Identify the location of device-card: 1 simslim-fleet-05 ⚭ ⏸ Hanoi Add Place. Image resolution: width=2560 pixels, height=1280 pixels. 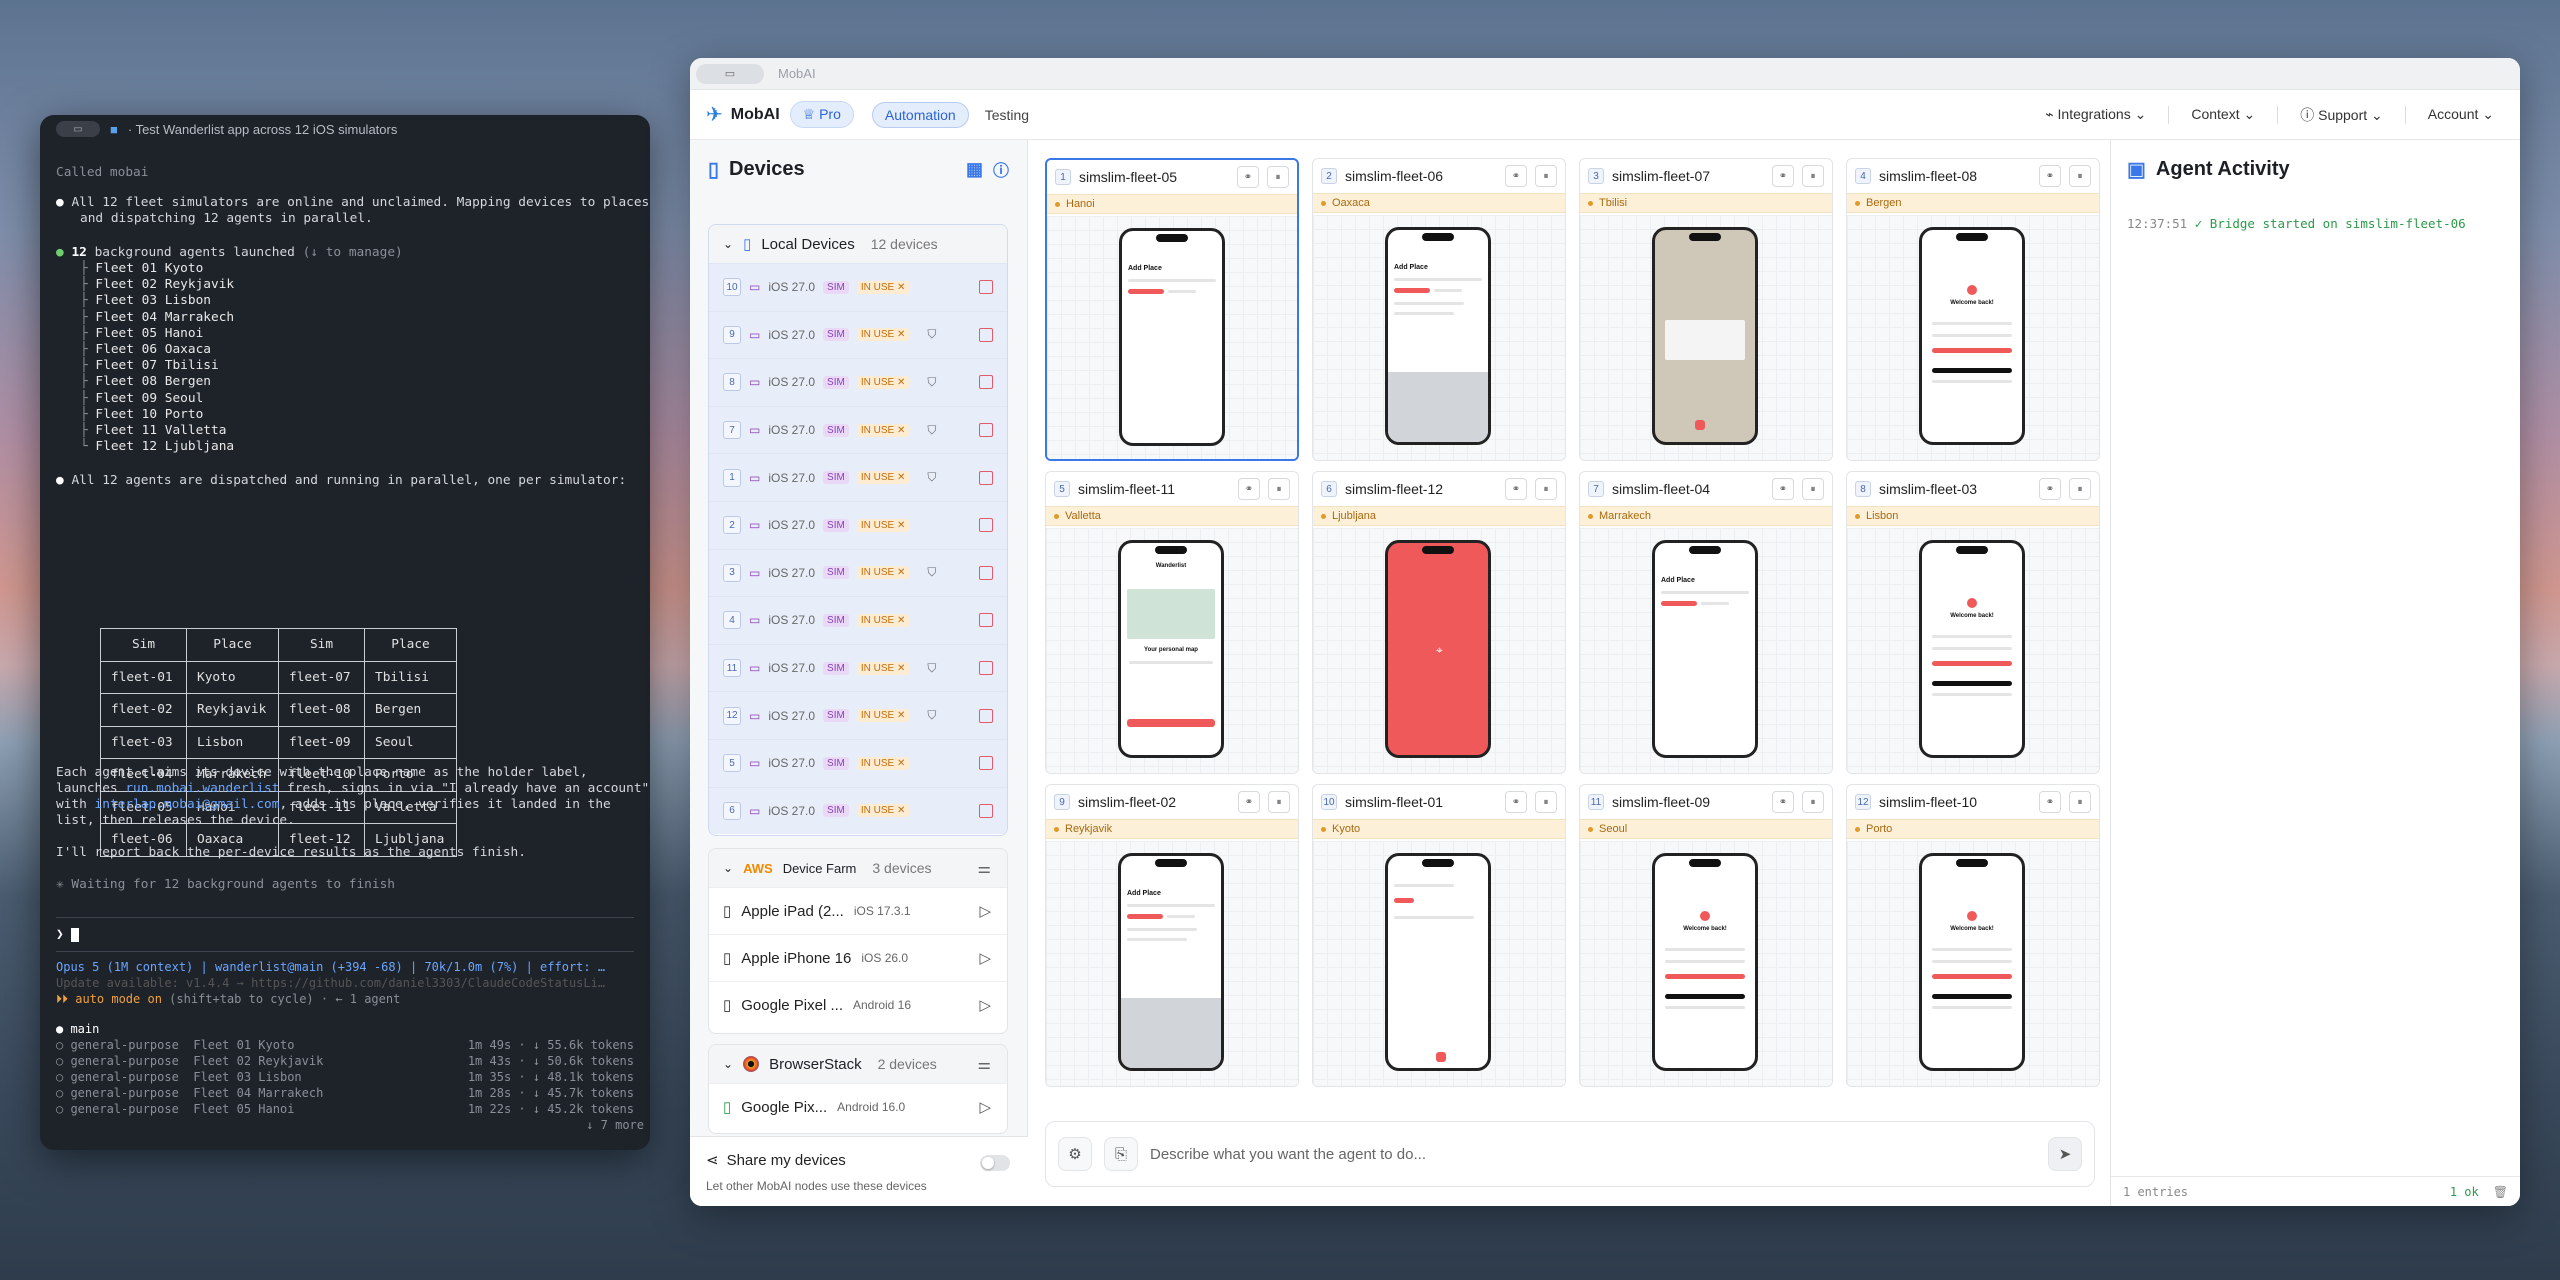
(1172, 309).